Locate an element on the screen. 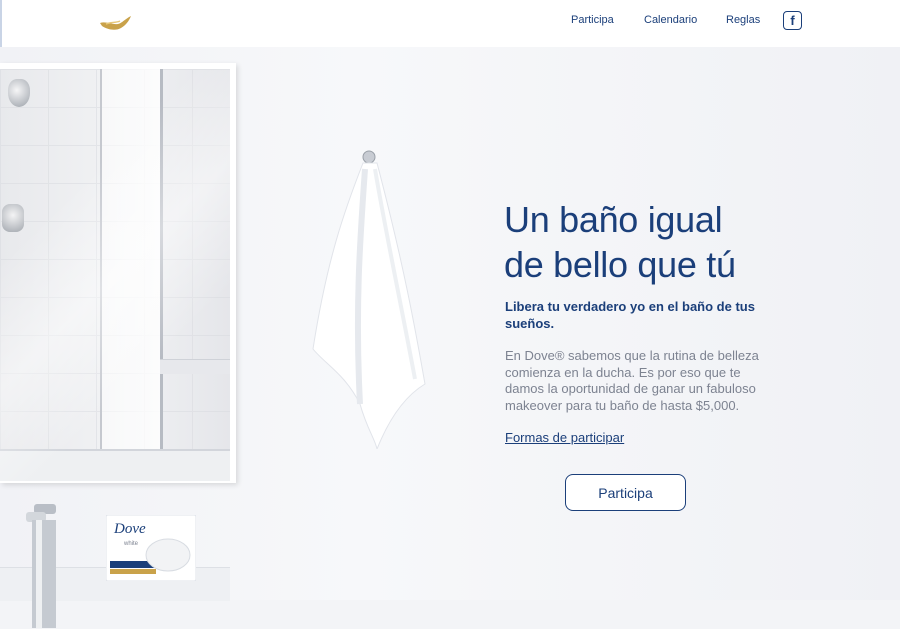 The image size is (900, 629). nav-calendario: Calendario is located at coordinates (670, 20).